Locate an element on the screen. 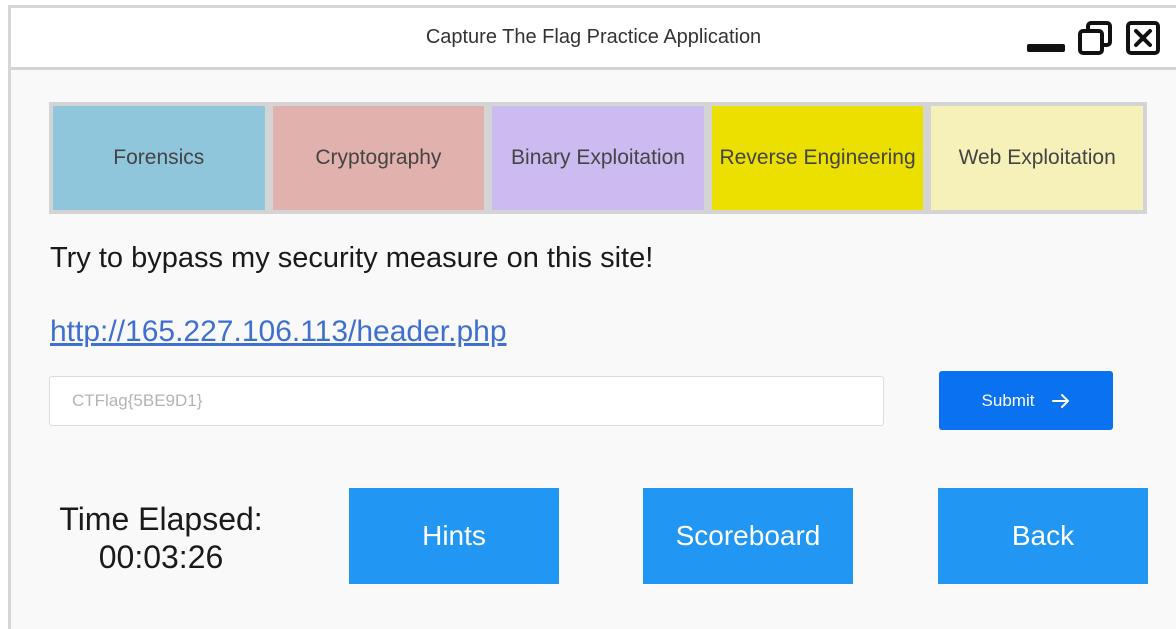 This screenshot has height=629, width=1176. scoreboard-button: Scoreboard is located at coordinates (748, 536).